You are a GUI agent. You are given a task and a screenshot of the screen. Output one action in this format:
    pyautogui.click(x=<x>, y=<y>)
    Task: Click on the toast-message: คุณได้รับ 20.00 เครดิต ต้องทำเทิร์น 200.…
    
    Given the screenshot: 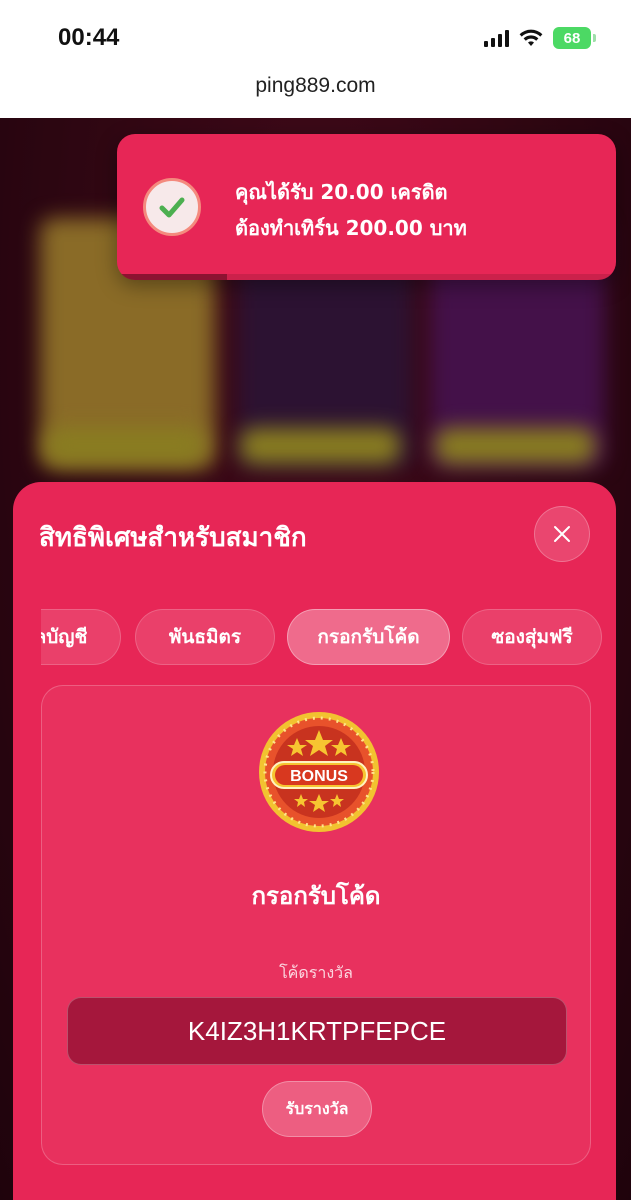 What is the action you would take?
    pyautogui.click(x=351, y=210)
    